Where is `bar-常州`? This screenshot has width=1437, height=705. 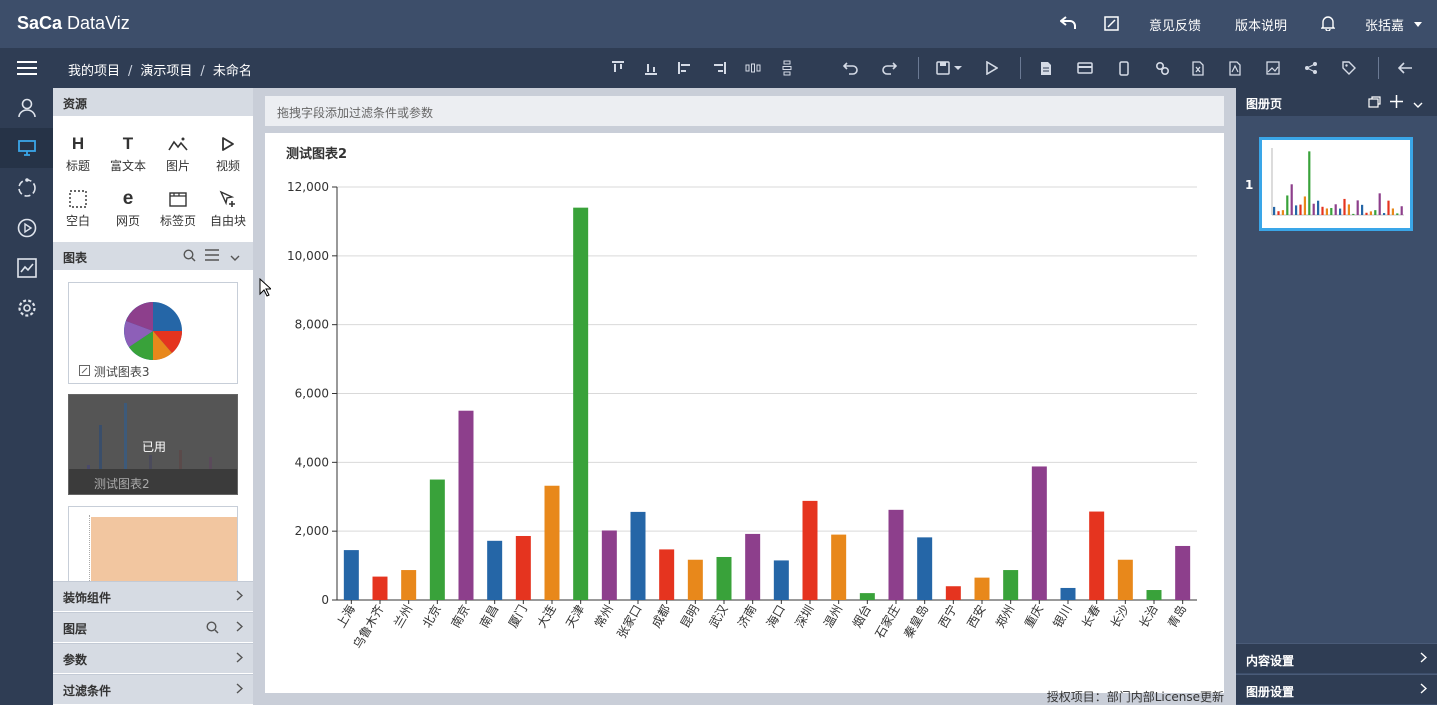
bar-常州 is located at coordinates (609, 565).